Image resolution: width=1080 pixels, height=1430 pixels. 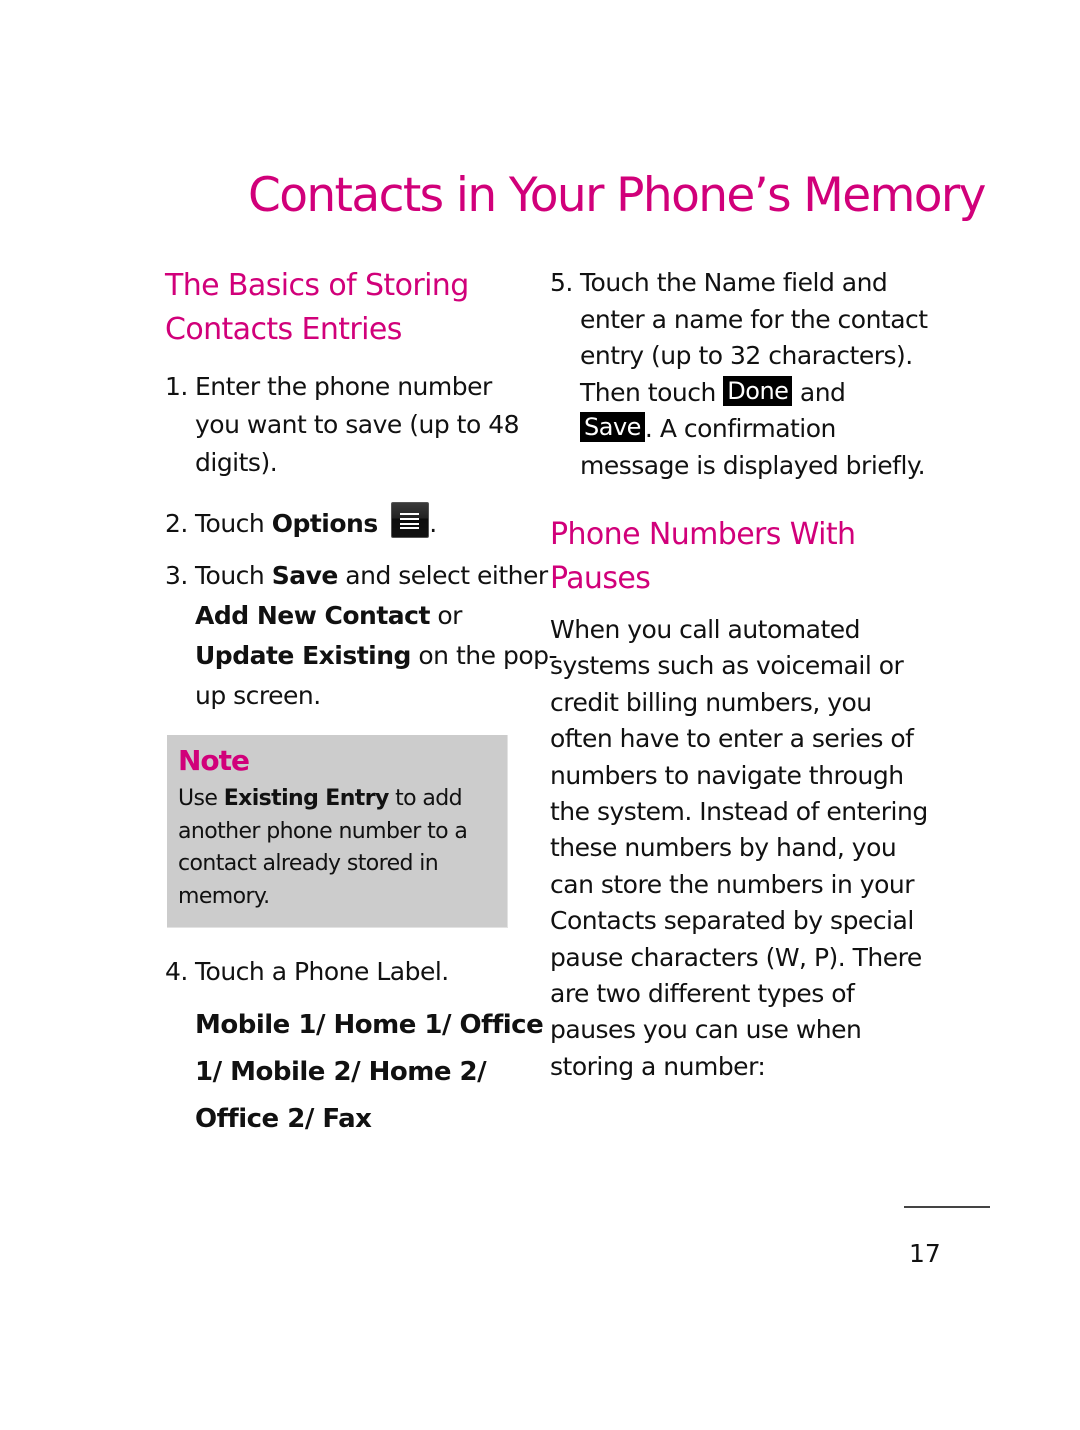 I want to click on step-text: Enter the phone number, so click(x=343, y=386).